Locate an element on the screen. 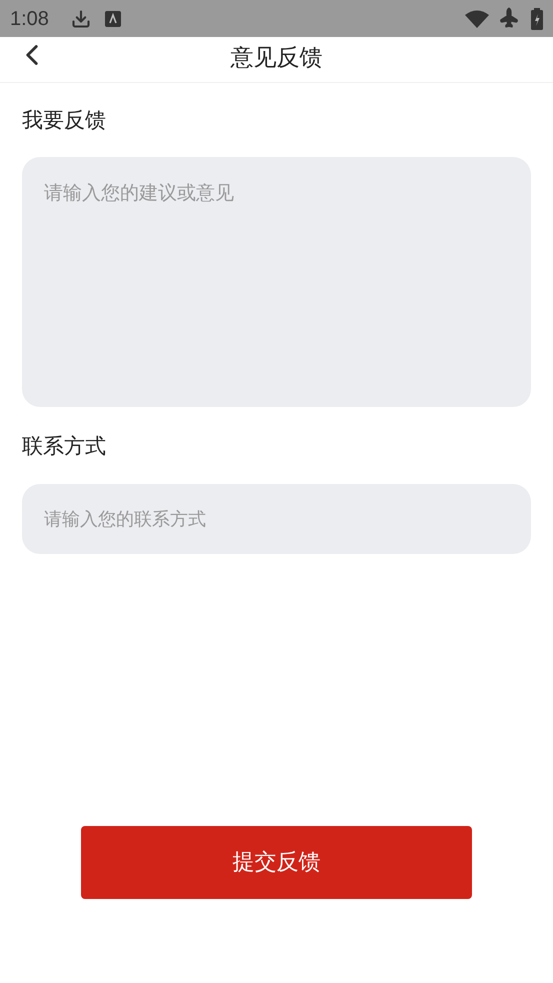 This screenshot has width=553, height=983. notification-icon is located at coordinates (112, 18).